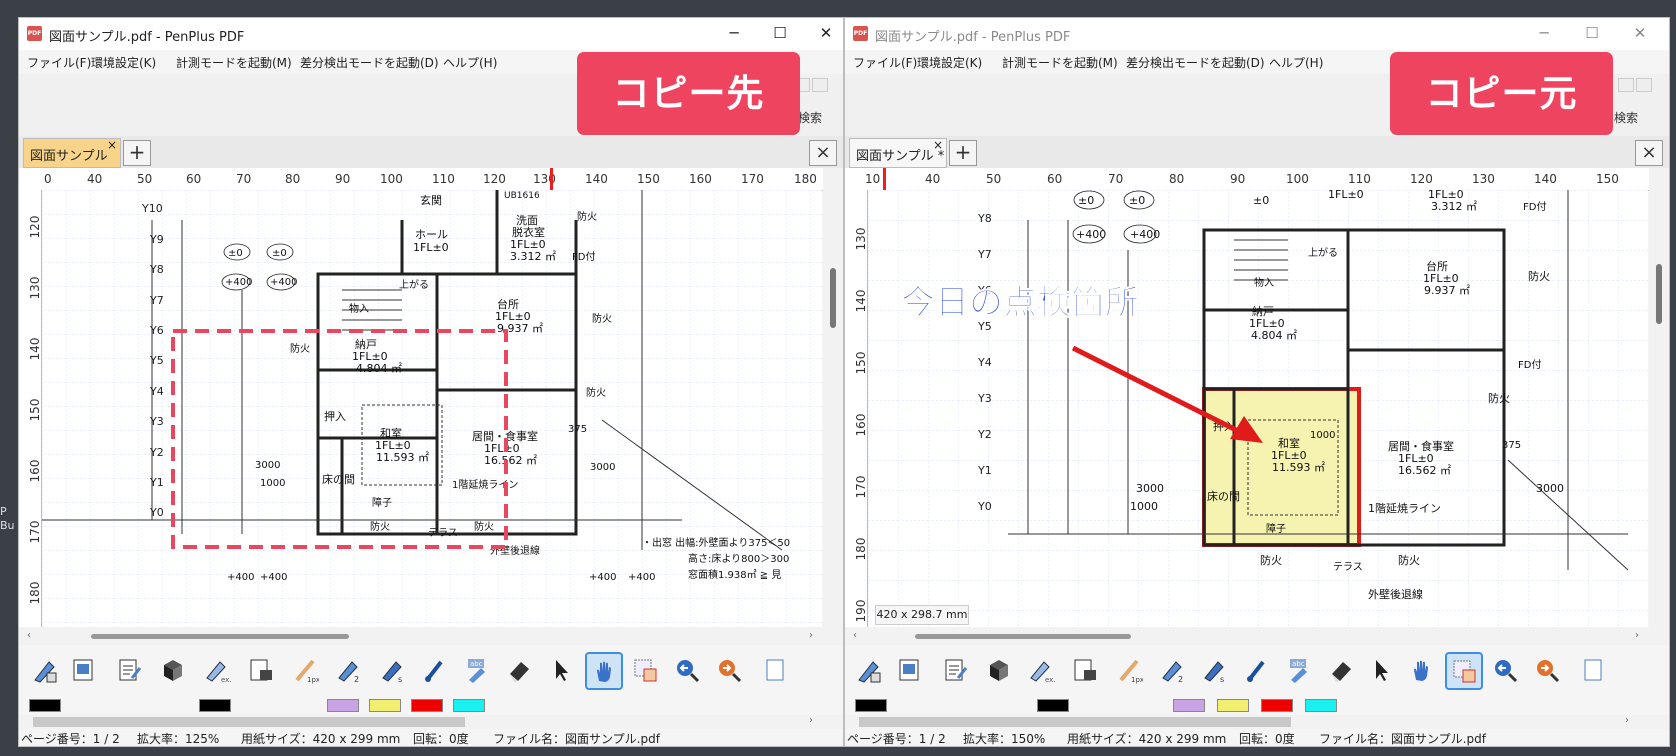 This screenshot has height=756, width=1676. Describe the element at coordinates (1020, 303) in the screenshot. I see `inspection-annotation-text: 今日の点検箇所` at that location.